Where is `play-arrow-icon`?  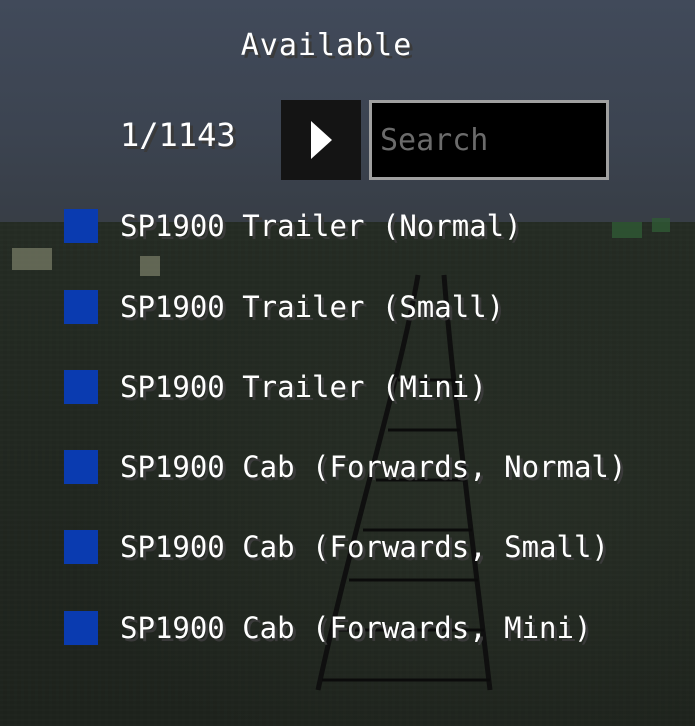 play-arrow-icon is located at coordinates (321, 140).